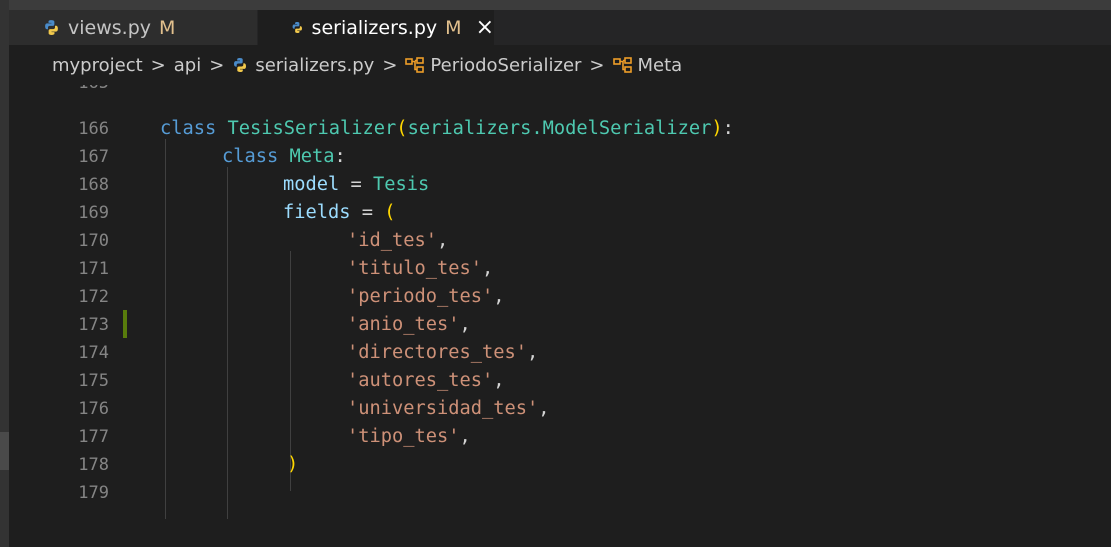 This screenshot has width=1111, height=547. Describe the element at coordinates (403, 324) in the screenshot. I see `string-literal: 'anio_tes'` at that location.